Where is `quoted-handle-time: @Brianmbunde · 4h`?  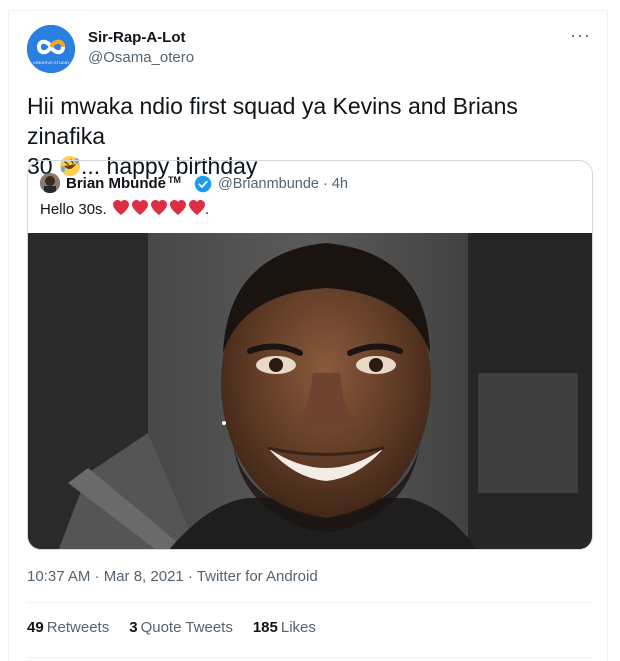 quoted-handle-time: @Brianmbunde · 4h is located at coordinates (283, 184).